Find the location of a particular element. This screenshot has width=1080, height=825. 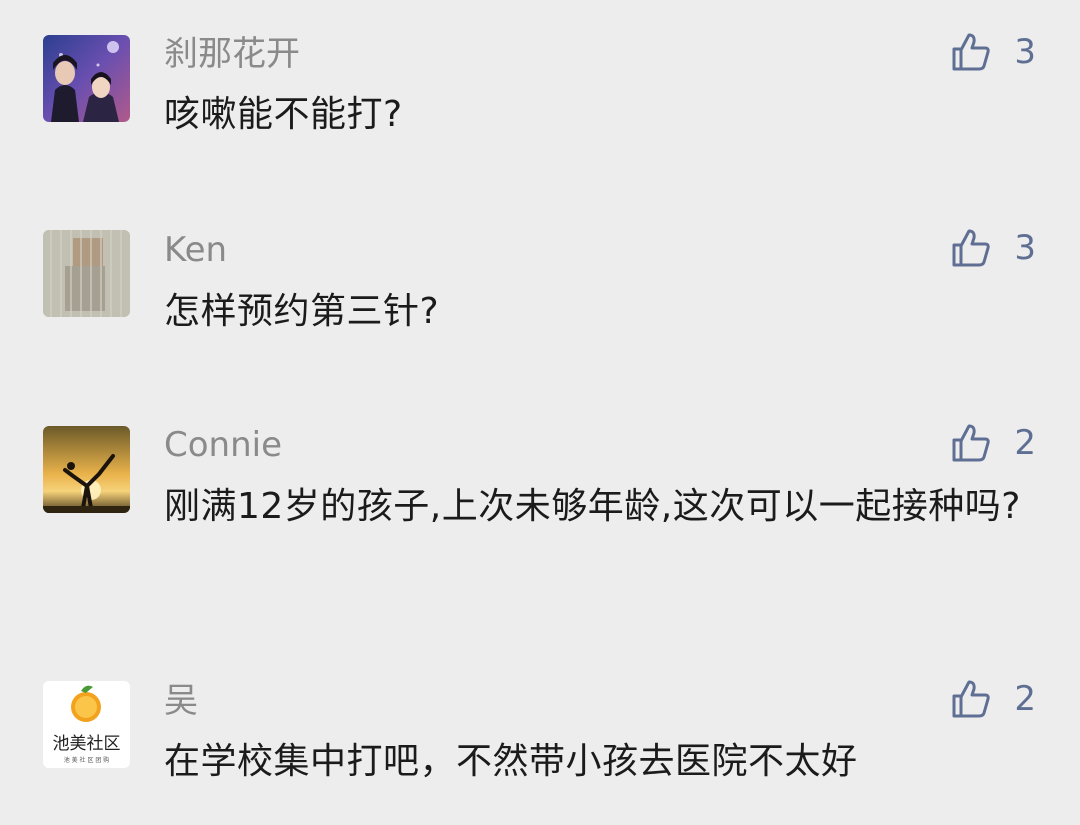

comment-author: Connie is located at coordinates (223, 445).